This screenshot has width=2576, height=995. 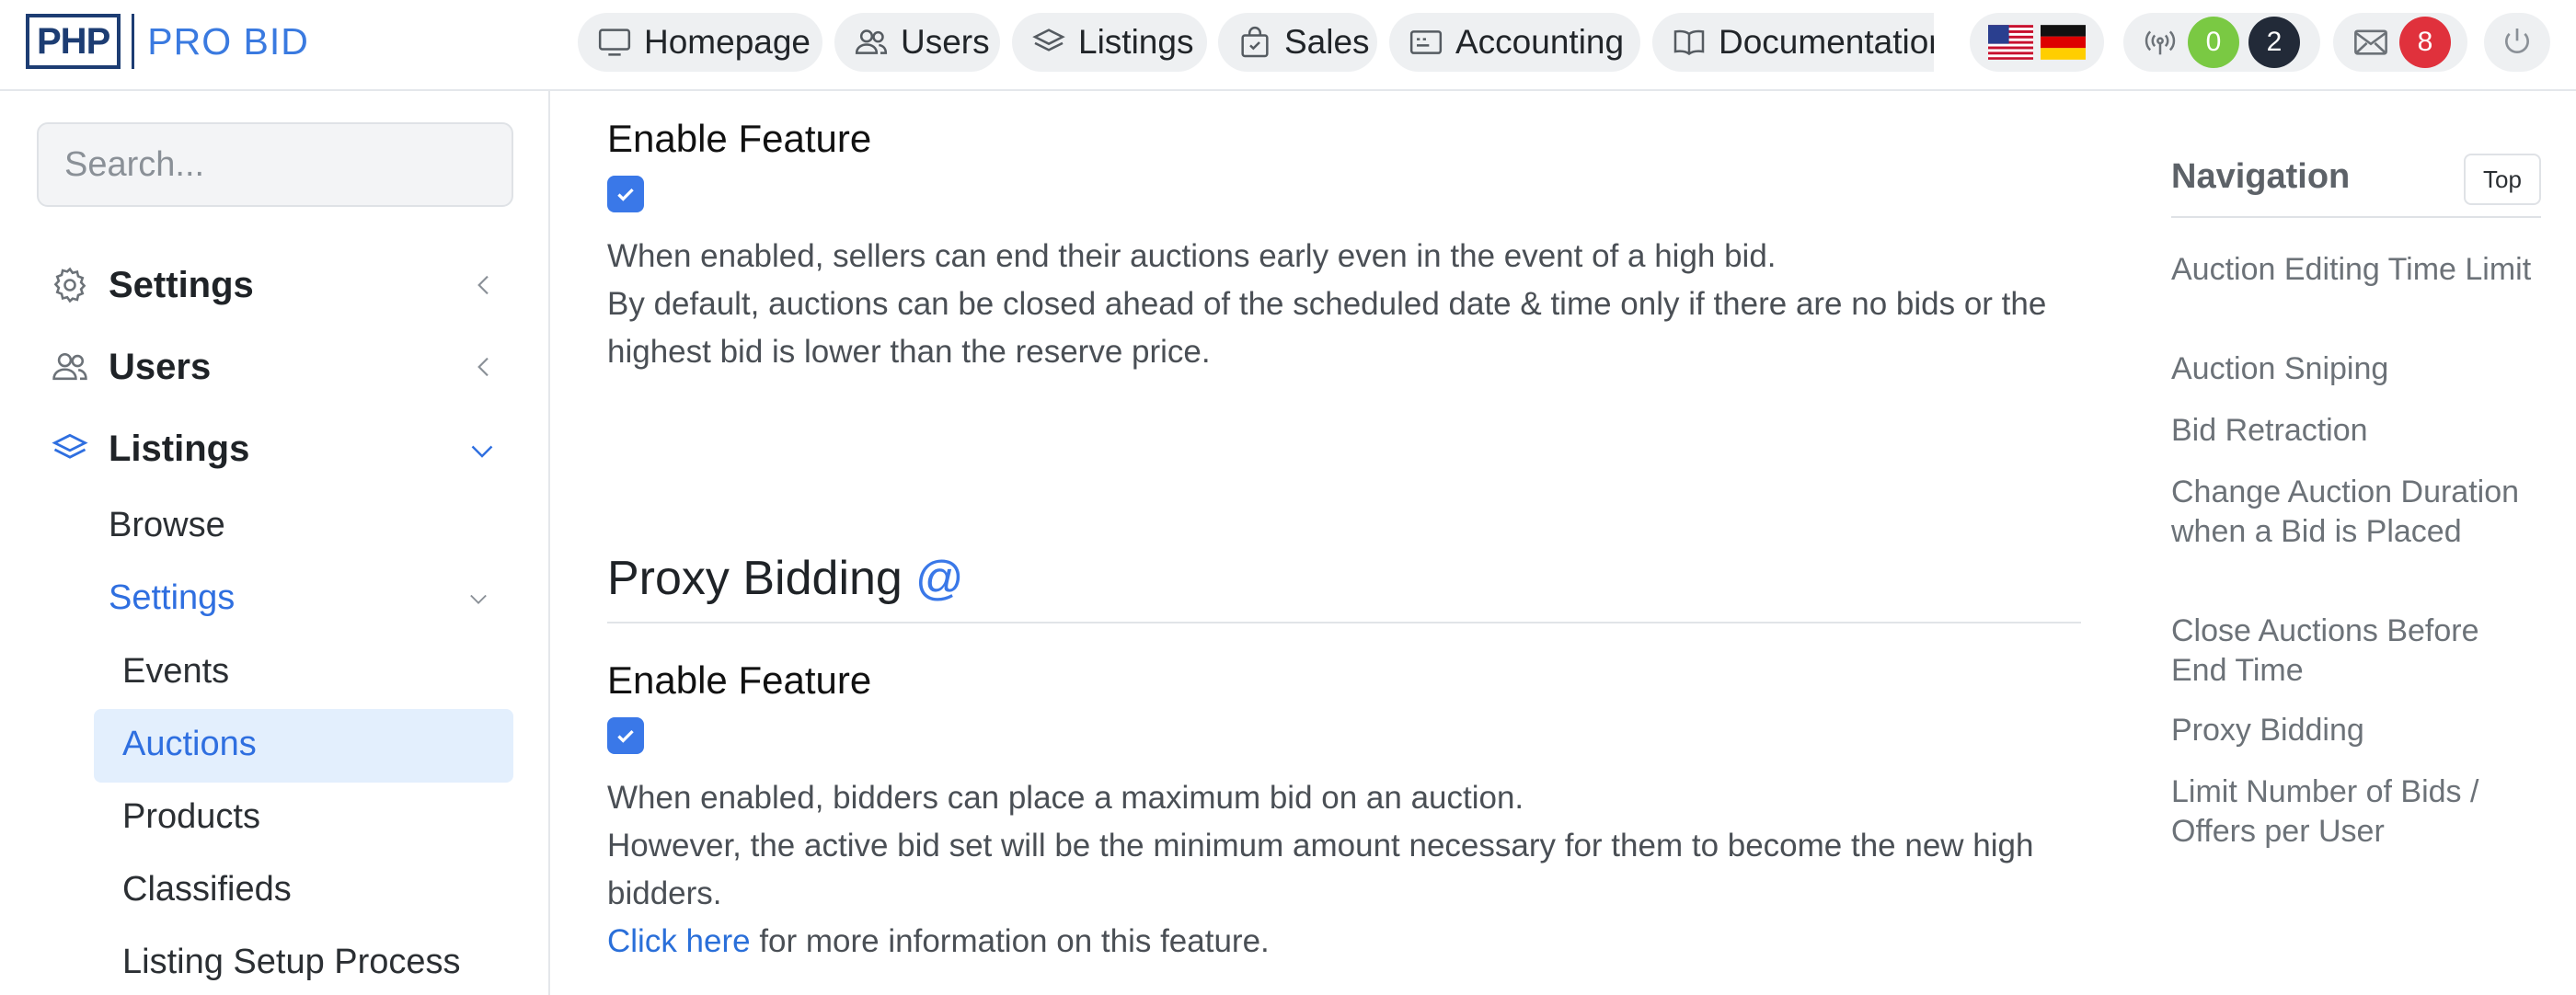 What do you see at coordinates (755, 578) in the screenshot?
I see `section-heading-text: Proxy Bidding` at bounding box center [755, 578].